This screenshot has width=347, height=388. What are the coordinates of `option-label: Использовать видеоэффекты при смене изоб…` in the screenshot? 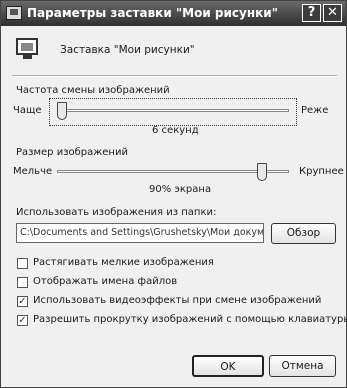 It's located at (177, 300).